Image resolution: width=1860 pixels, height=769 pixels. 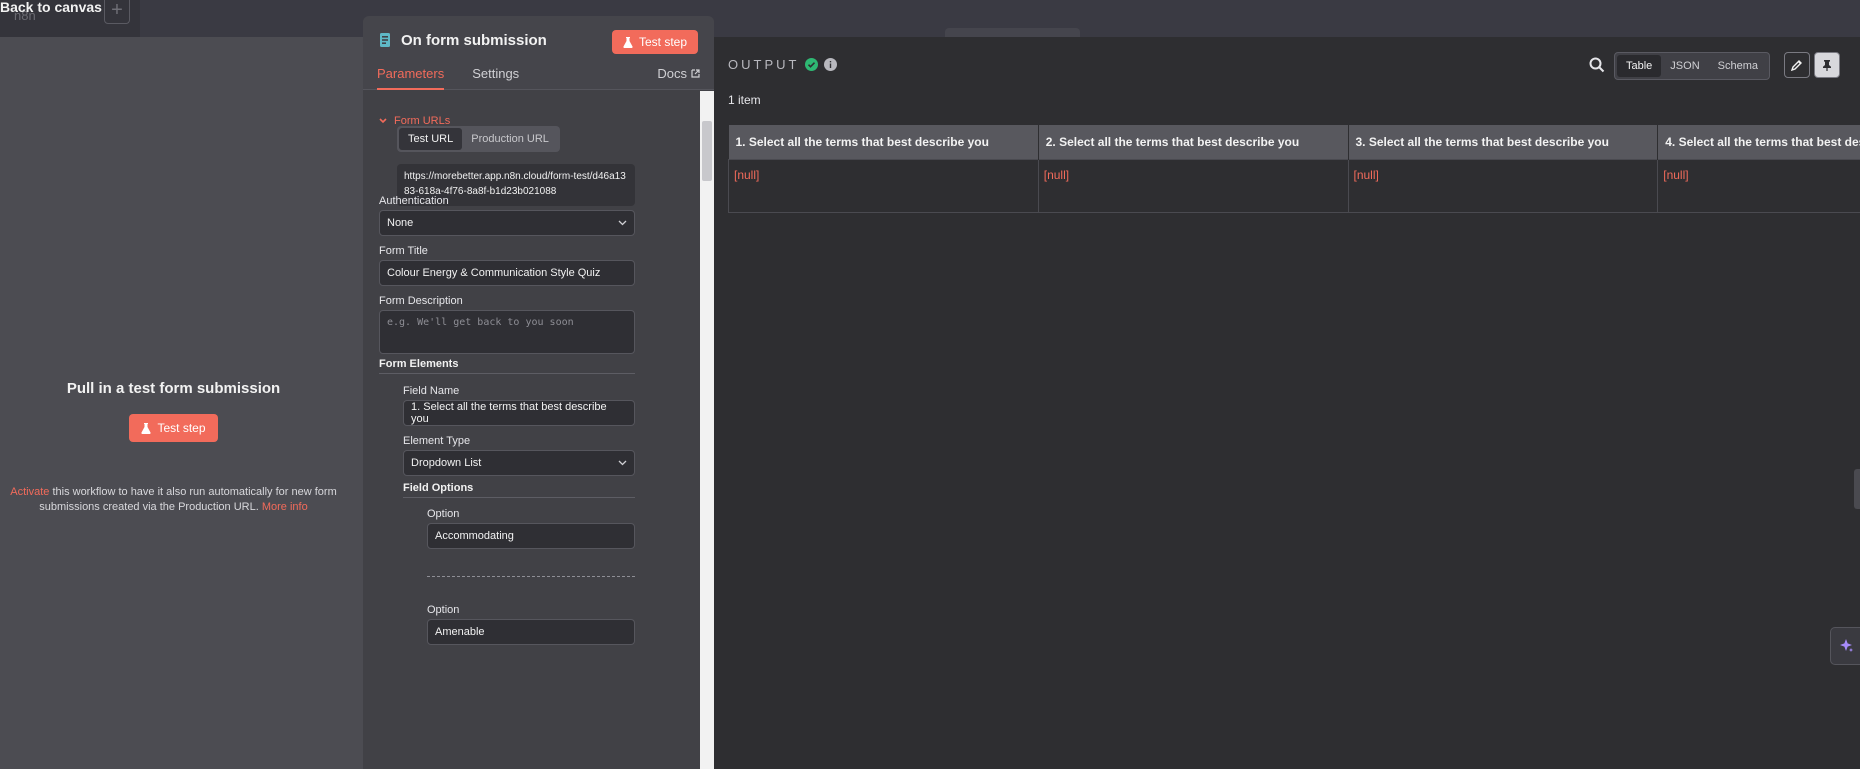 I want to click on node-title: On form submission, so click(x=474, y=40).